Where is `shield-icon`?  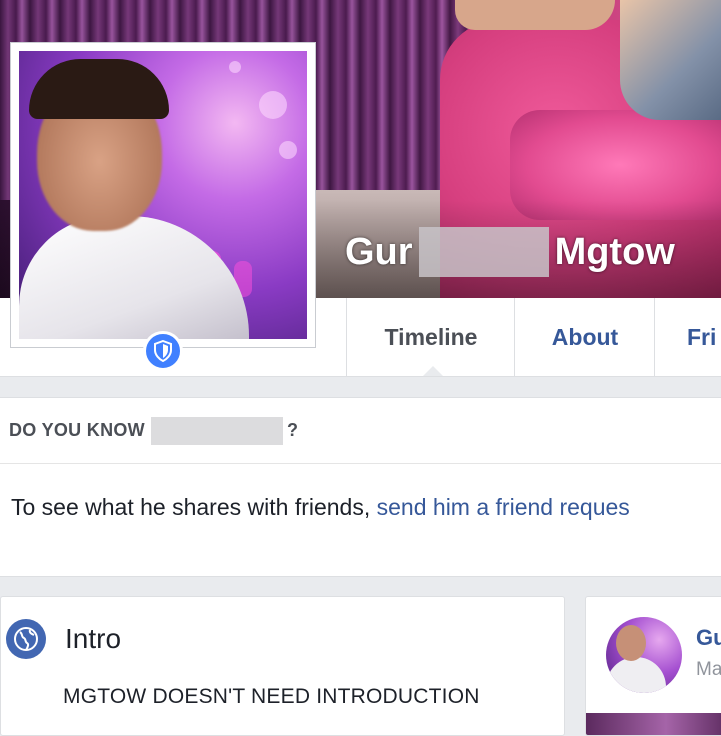 shield-icon is located at coordinates (163, 351).